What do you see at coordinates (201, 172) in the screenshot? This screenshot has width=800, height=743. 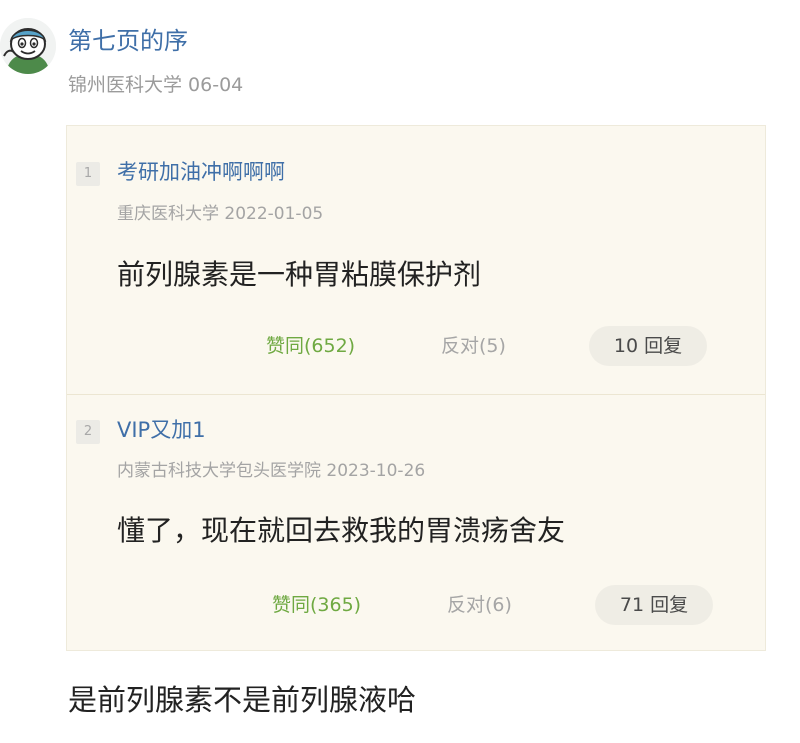 I see `quote-username: 考研加油冲啊啊啊` at bounding box center [201, 172].